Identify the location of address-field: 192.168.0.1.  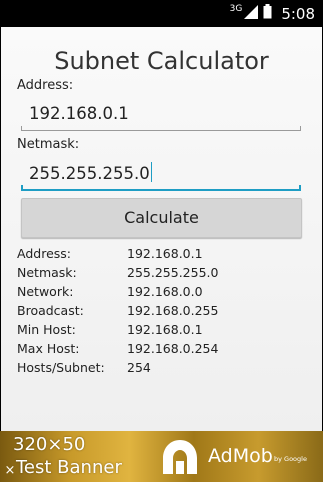
(161, 116).